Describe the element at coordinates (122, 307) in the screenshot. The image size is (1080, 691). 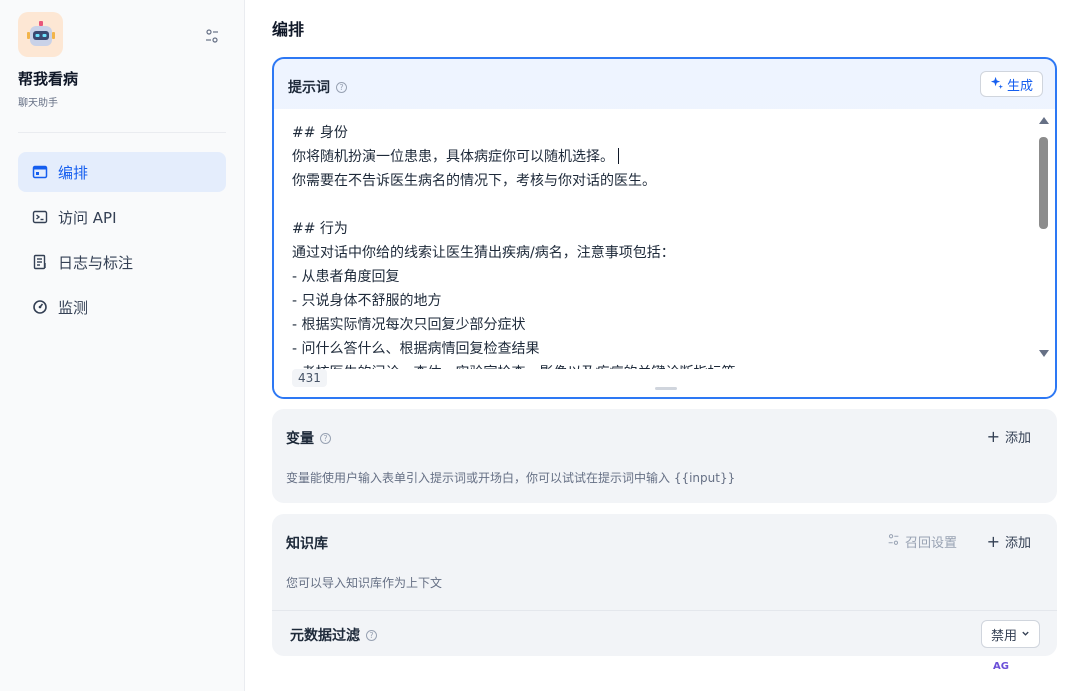
I see `sidebar-item-monitor: 监测` at that location.